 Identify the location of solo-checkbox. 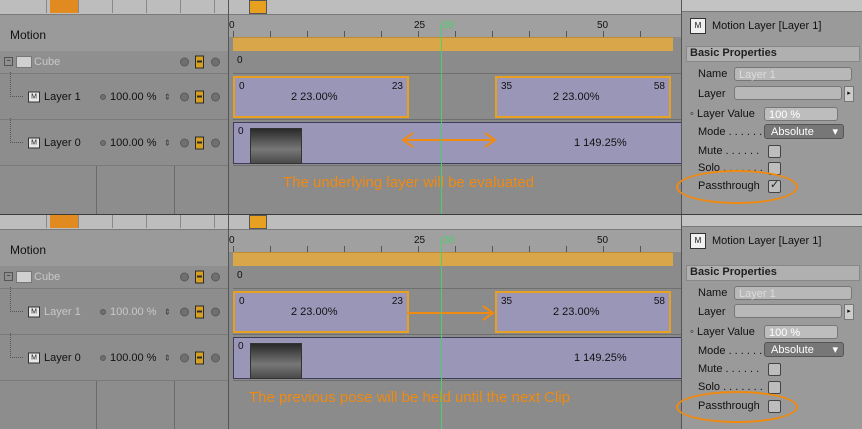
(774, 387).